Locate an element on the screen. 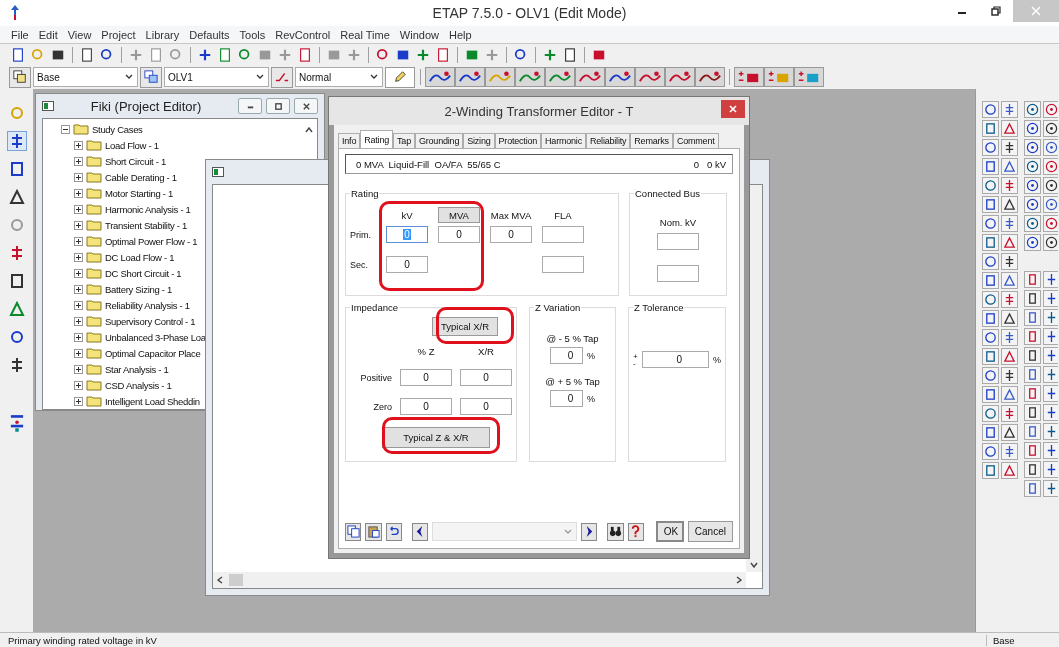 This screenshot has height=647, width=1059. tree-item: Motor Starting - 1 is located at coordinates (139, 193).